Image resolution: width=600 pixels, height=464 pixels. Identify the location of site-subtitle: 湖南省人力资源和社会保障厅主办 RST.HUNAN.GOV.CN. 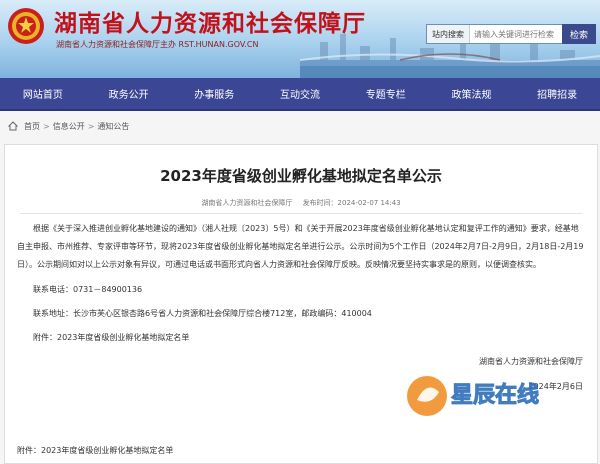
(157, 44).